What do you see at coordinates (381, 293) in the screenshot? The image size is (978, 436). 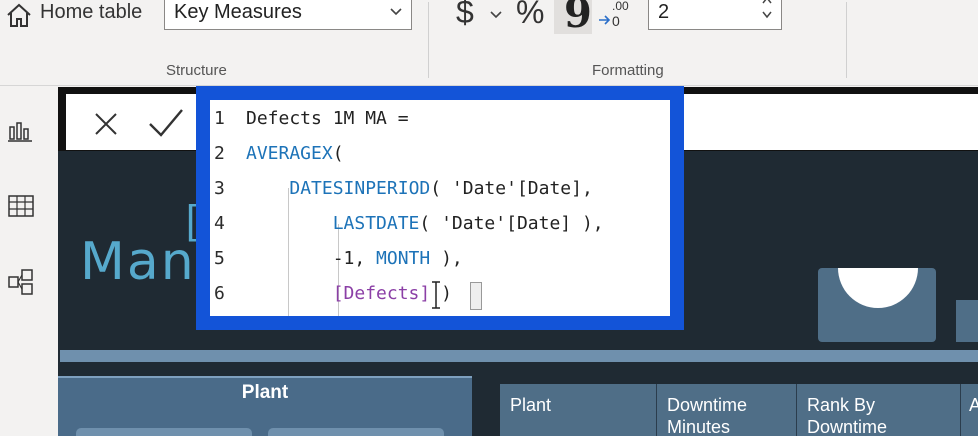 I see `measure-token: [Defects]` at bounding box center [381, 293].